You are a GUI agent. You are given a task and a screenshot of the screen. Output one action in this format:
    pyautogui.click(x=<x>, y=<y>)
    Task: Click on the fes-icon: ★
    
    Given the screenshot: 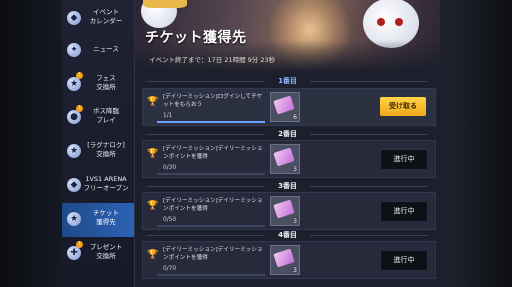 What is the action you would take?
    pyautogui.click(x=74, y=84)
    